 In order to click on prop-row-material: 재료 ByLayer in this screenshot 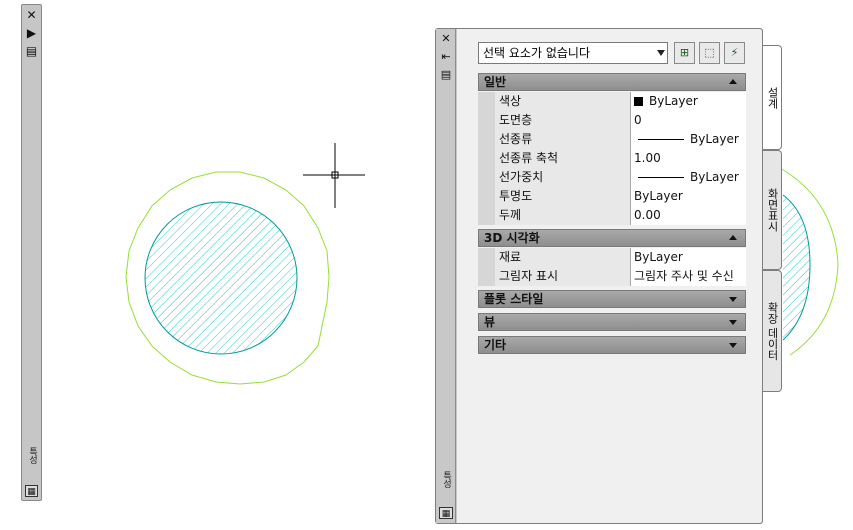, I will do `click(612, 257)`.